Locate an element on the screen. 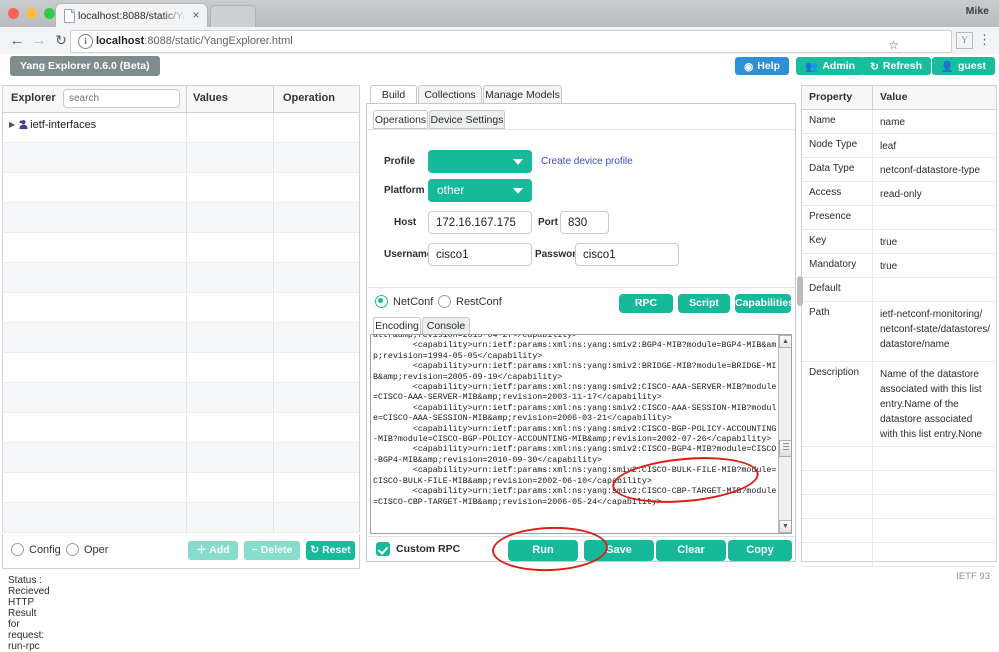 This screenshot has height=652, width=999. property-panel-header: Property Value is located at coordinates (899, 98).